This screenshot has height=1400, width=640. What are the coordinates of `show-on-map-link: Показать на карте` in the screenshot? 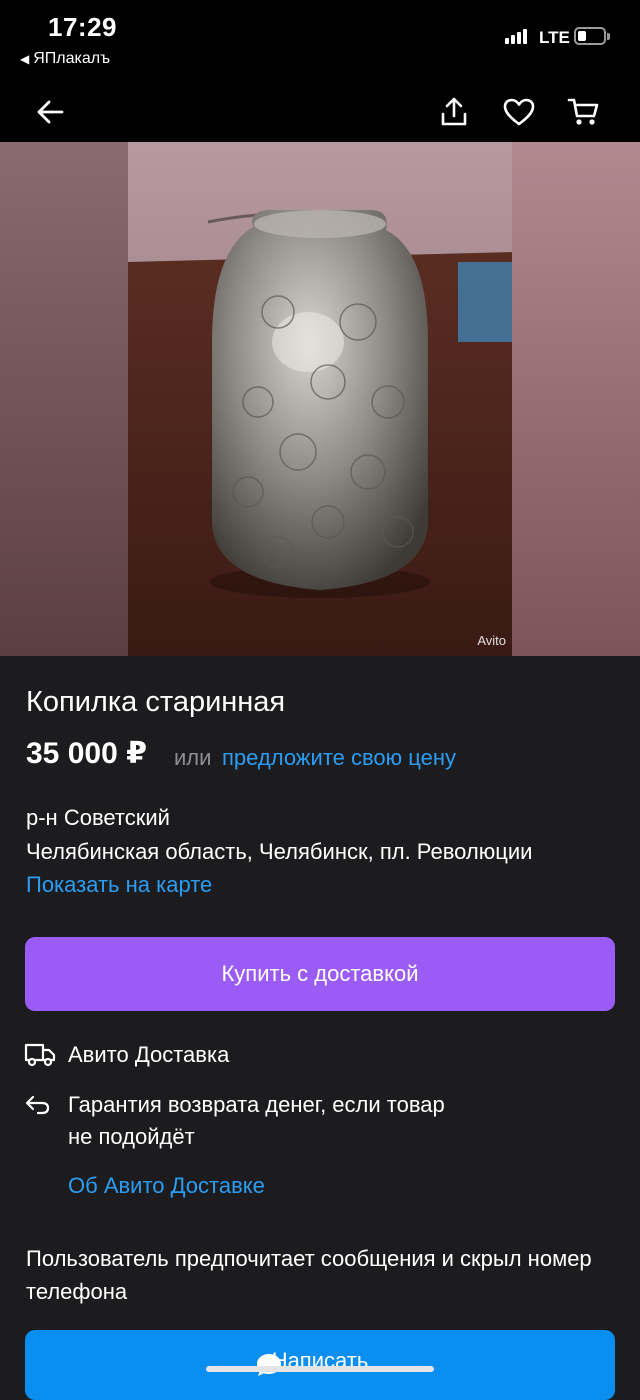 It's located at (119, 885).